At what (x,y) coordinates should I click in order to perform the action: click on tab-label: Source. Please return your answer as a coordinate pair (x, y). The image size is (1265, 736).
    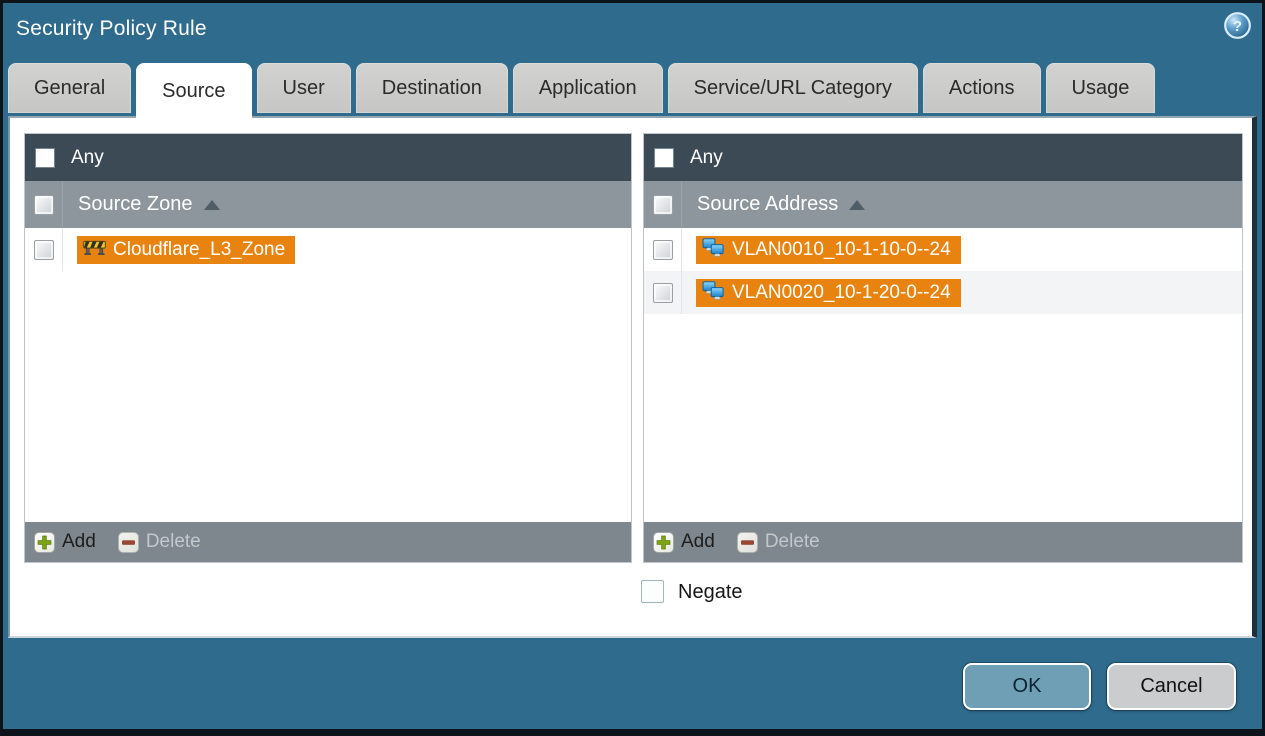
    Looking at the image, I should click on (194, 91).